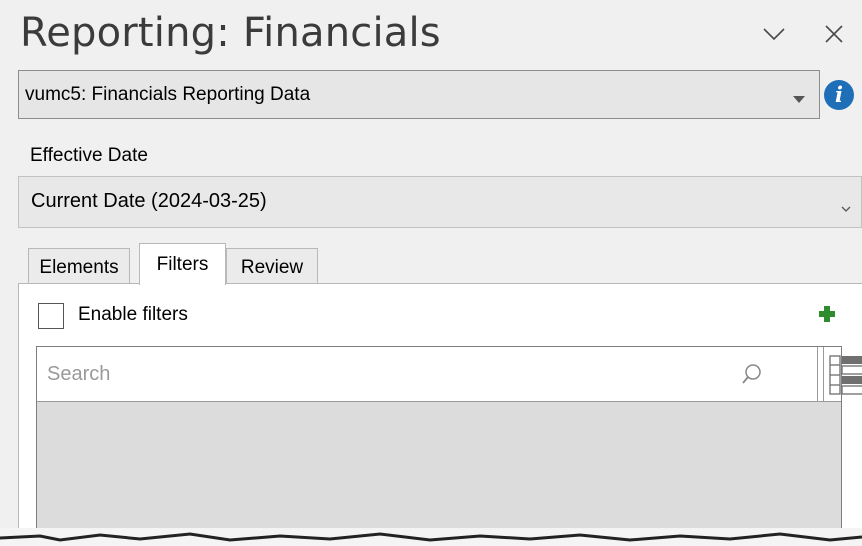  Describe the element at coordinates (51, 316) in the screenshot. I see `enable-filters-checkbox` at that location.